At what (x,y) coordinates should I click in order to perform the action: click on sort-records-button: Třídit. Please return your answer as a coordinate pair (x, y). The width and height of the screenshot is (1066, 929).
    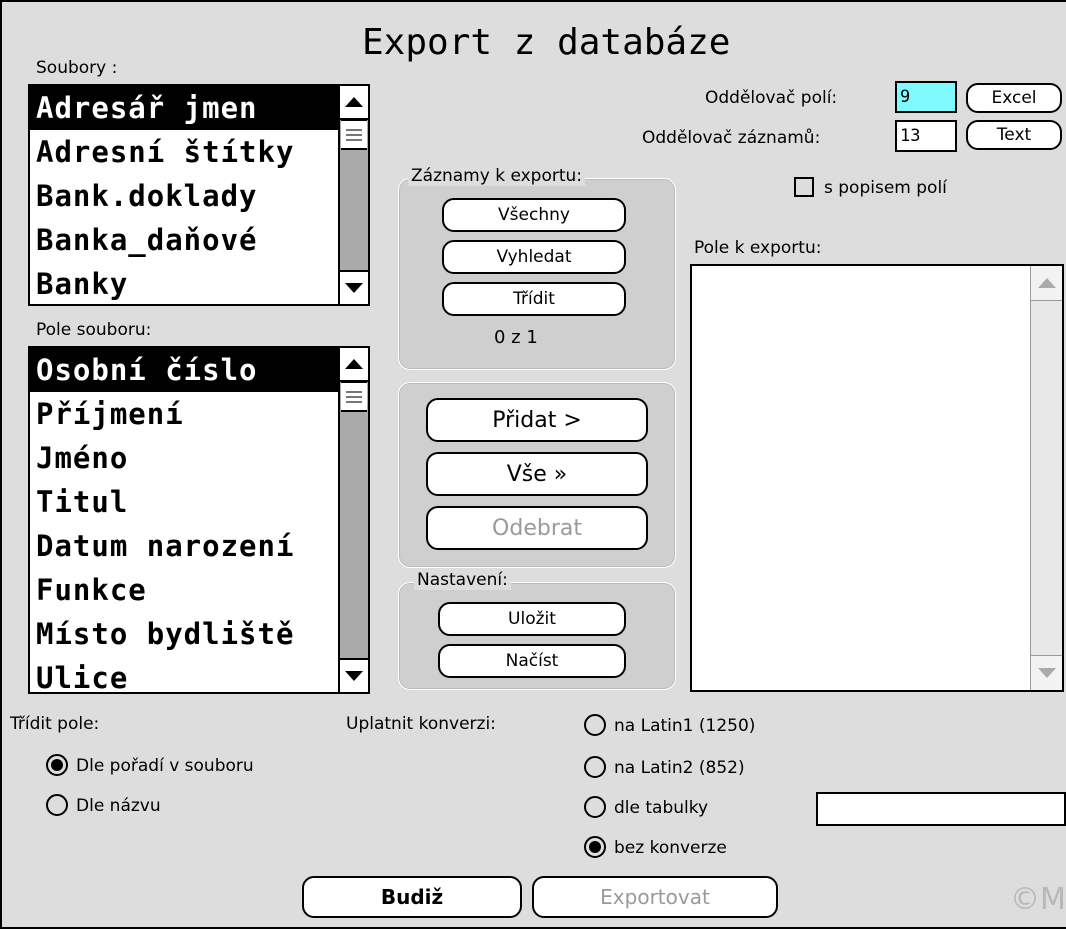
    Looking at the image, I should click on (534, 299).